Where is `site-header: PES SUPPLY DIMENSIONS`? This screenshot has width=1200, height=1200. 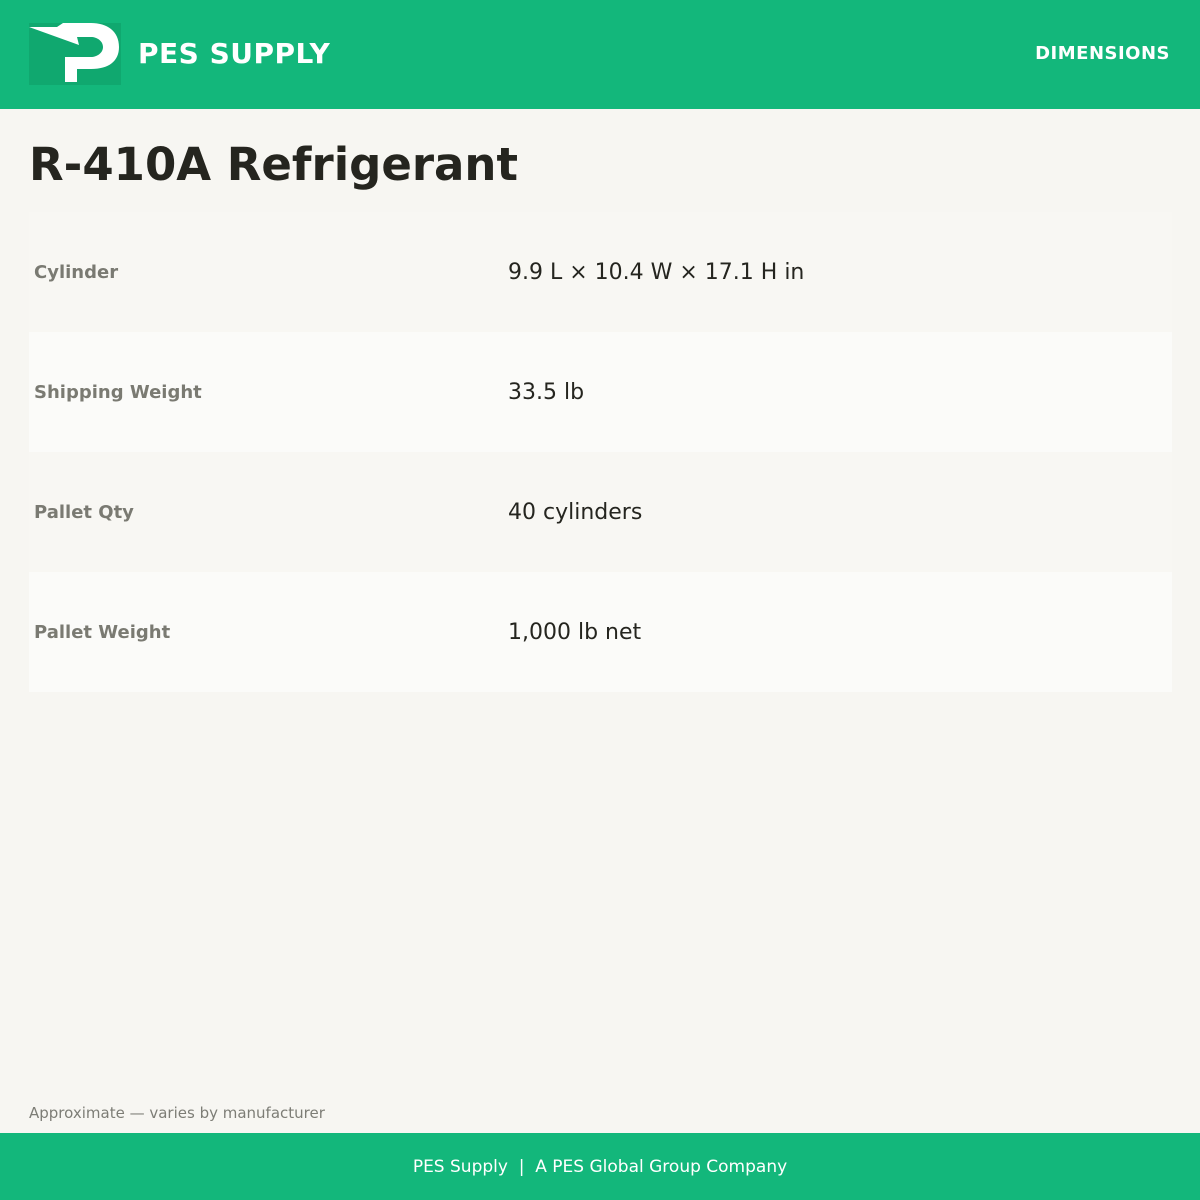 site-header: PES SUPPLY DIMENSIONS is located at coordinates (600, 54).